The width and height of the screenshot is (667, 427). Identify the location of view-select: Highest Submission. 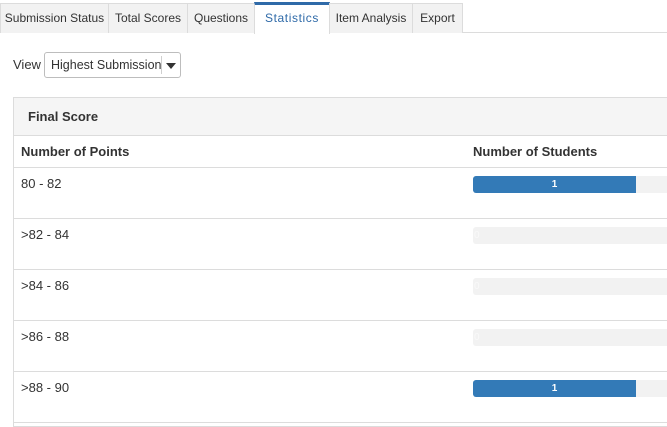
(112, 65).